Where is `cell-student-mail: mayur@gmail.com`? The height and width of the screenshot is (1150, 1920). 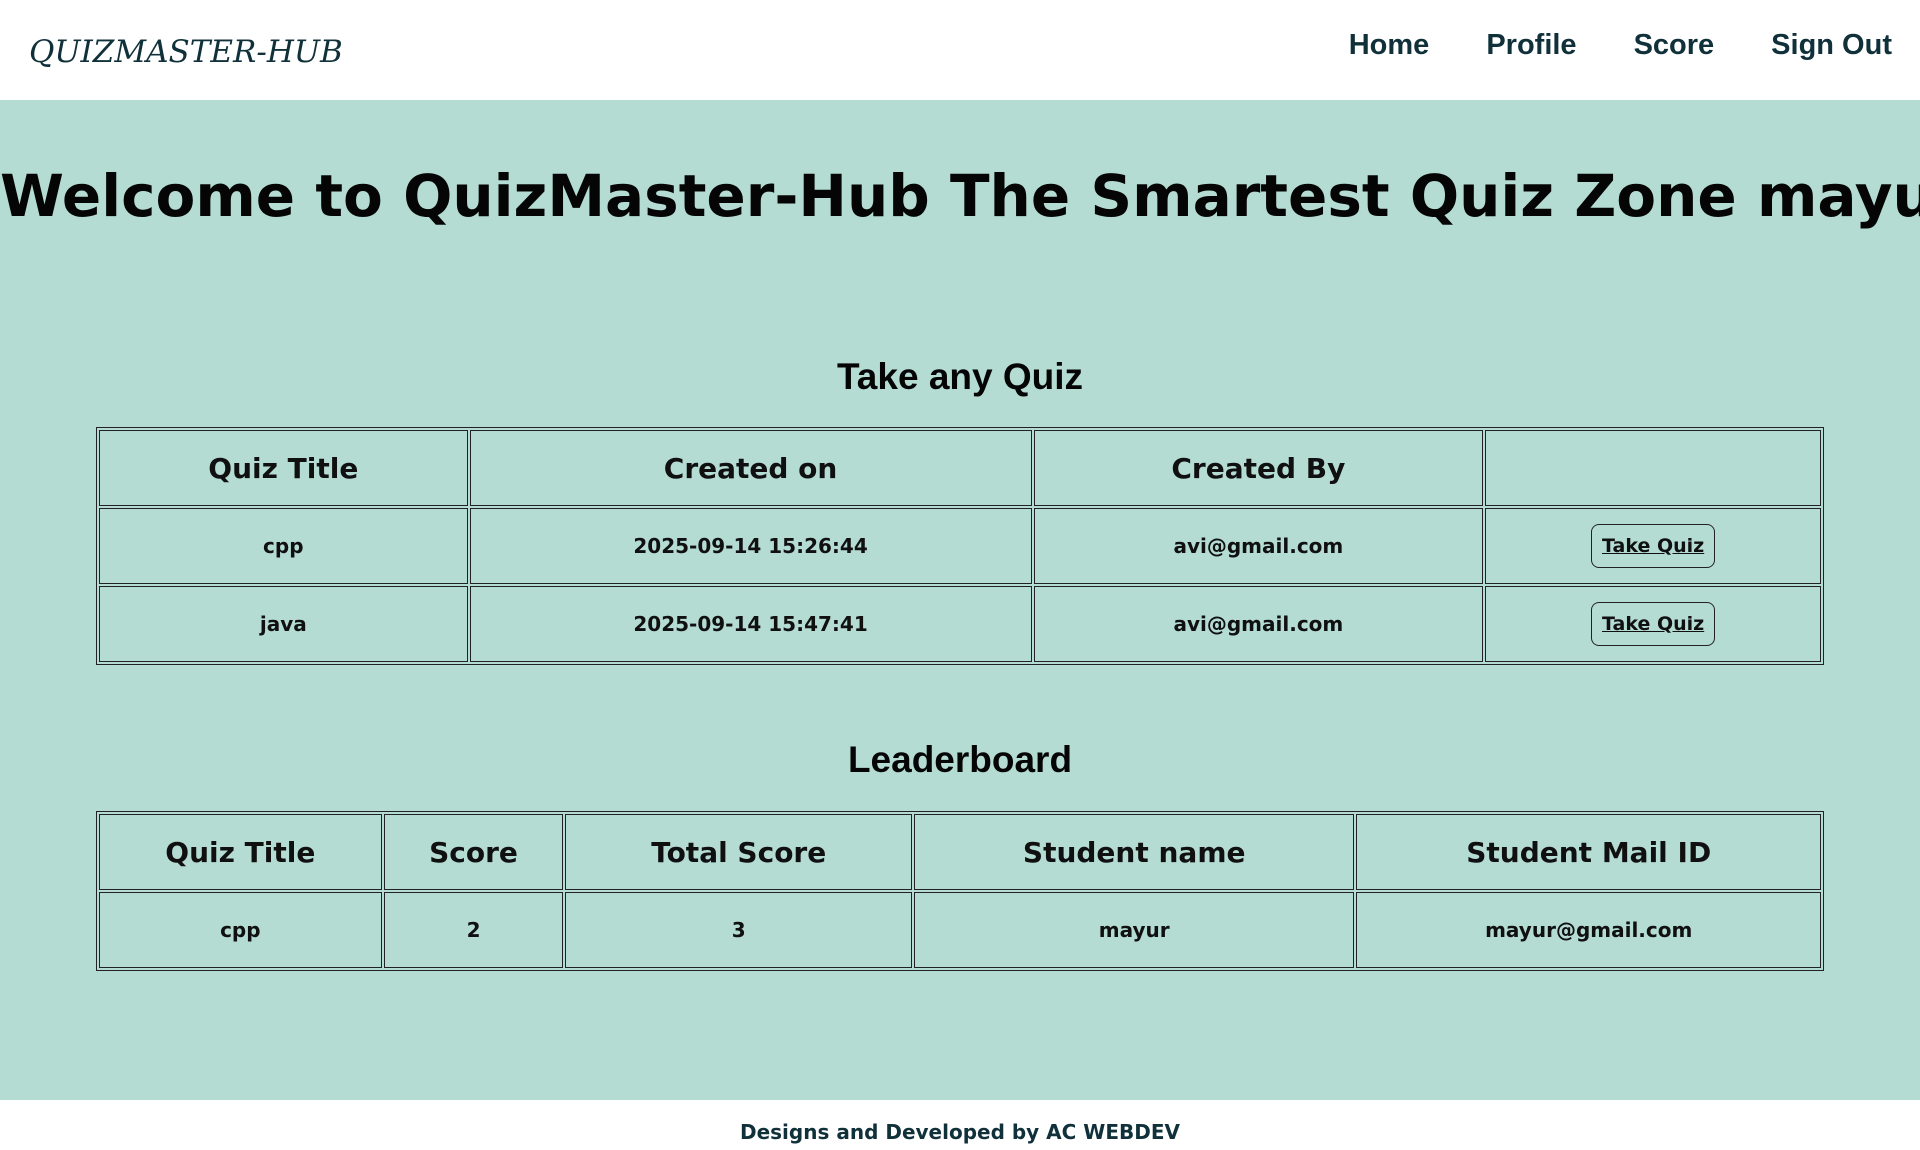
cell-student-mail: mayur@gmail.com is located at coordinates (1588, 930).